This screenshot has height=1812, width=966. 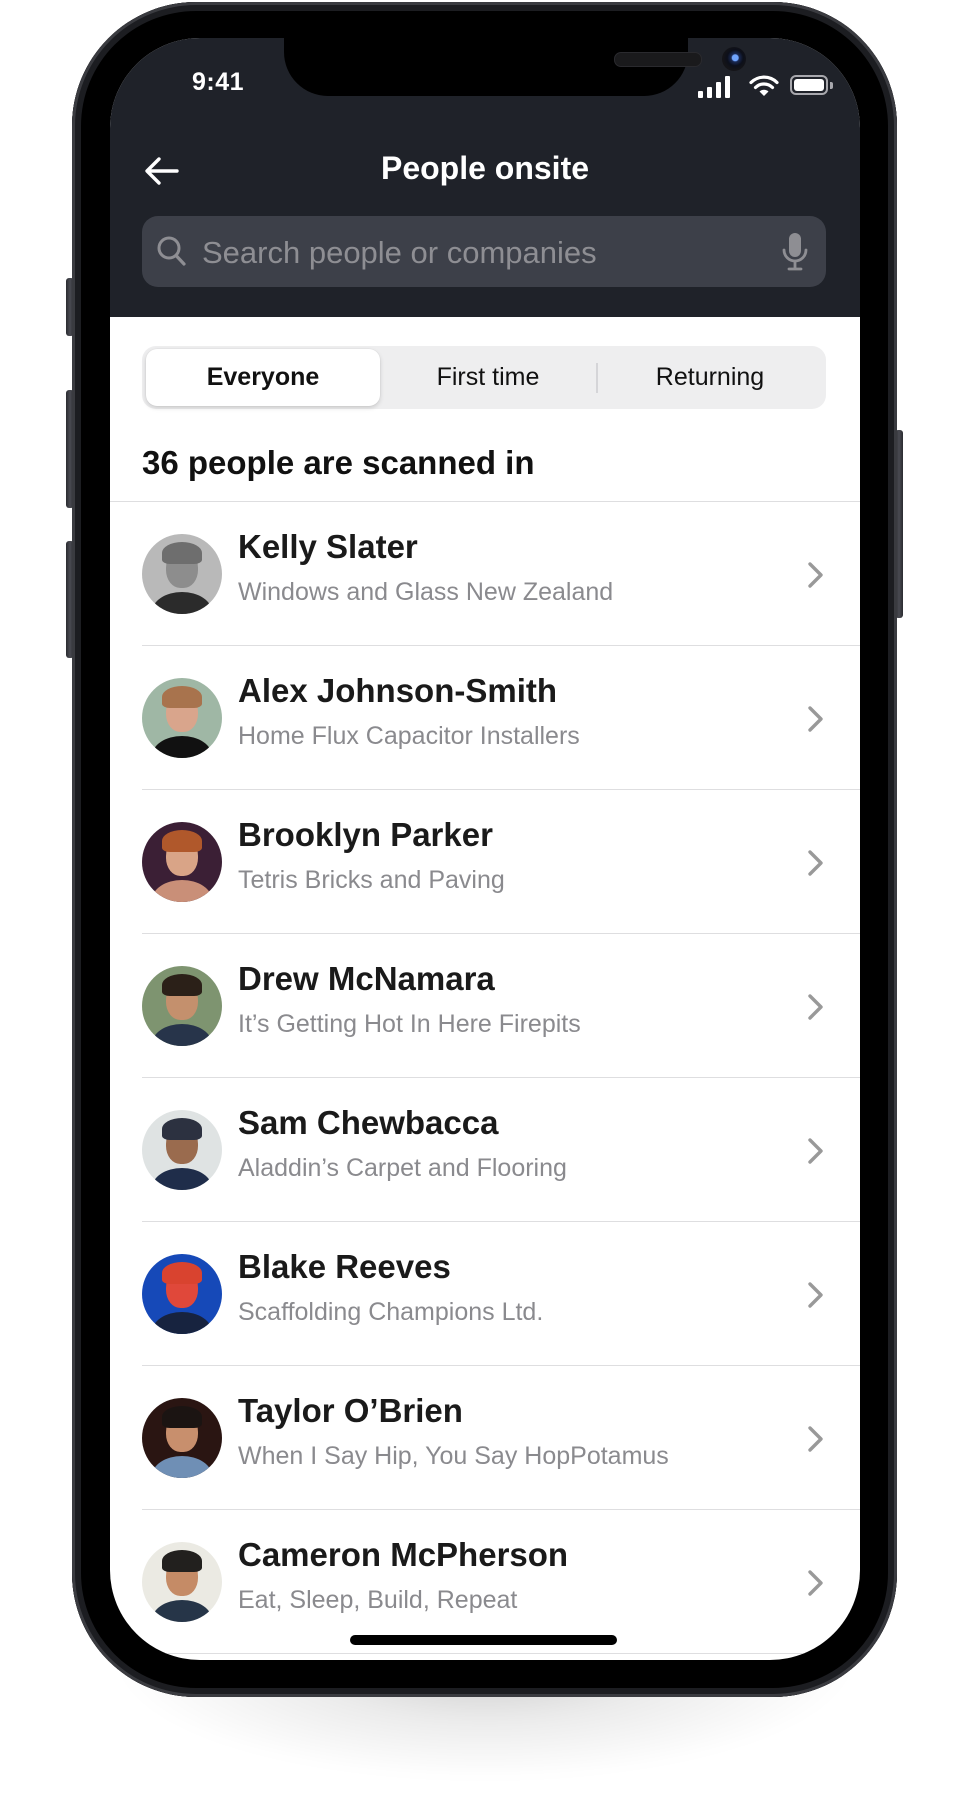 What do you see at coordinates (485, 168) in the screenshot?
I see `page-title: People onsite` at bounding box center [485, 168].